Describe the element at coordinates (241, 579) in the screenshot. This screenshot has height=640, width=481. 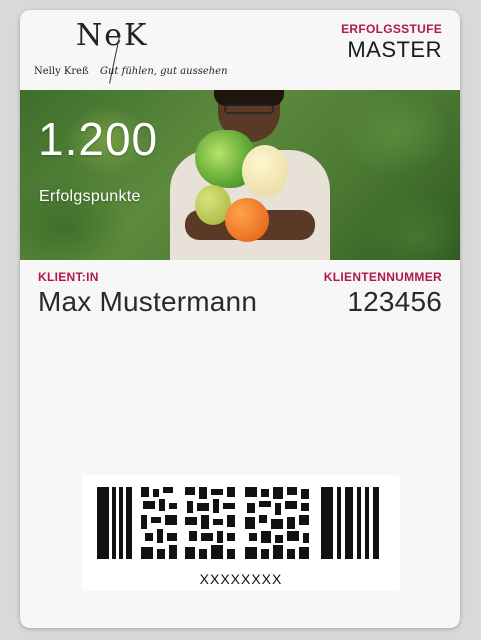
I see `barcode-text: XXXXXXXX` at that location.